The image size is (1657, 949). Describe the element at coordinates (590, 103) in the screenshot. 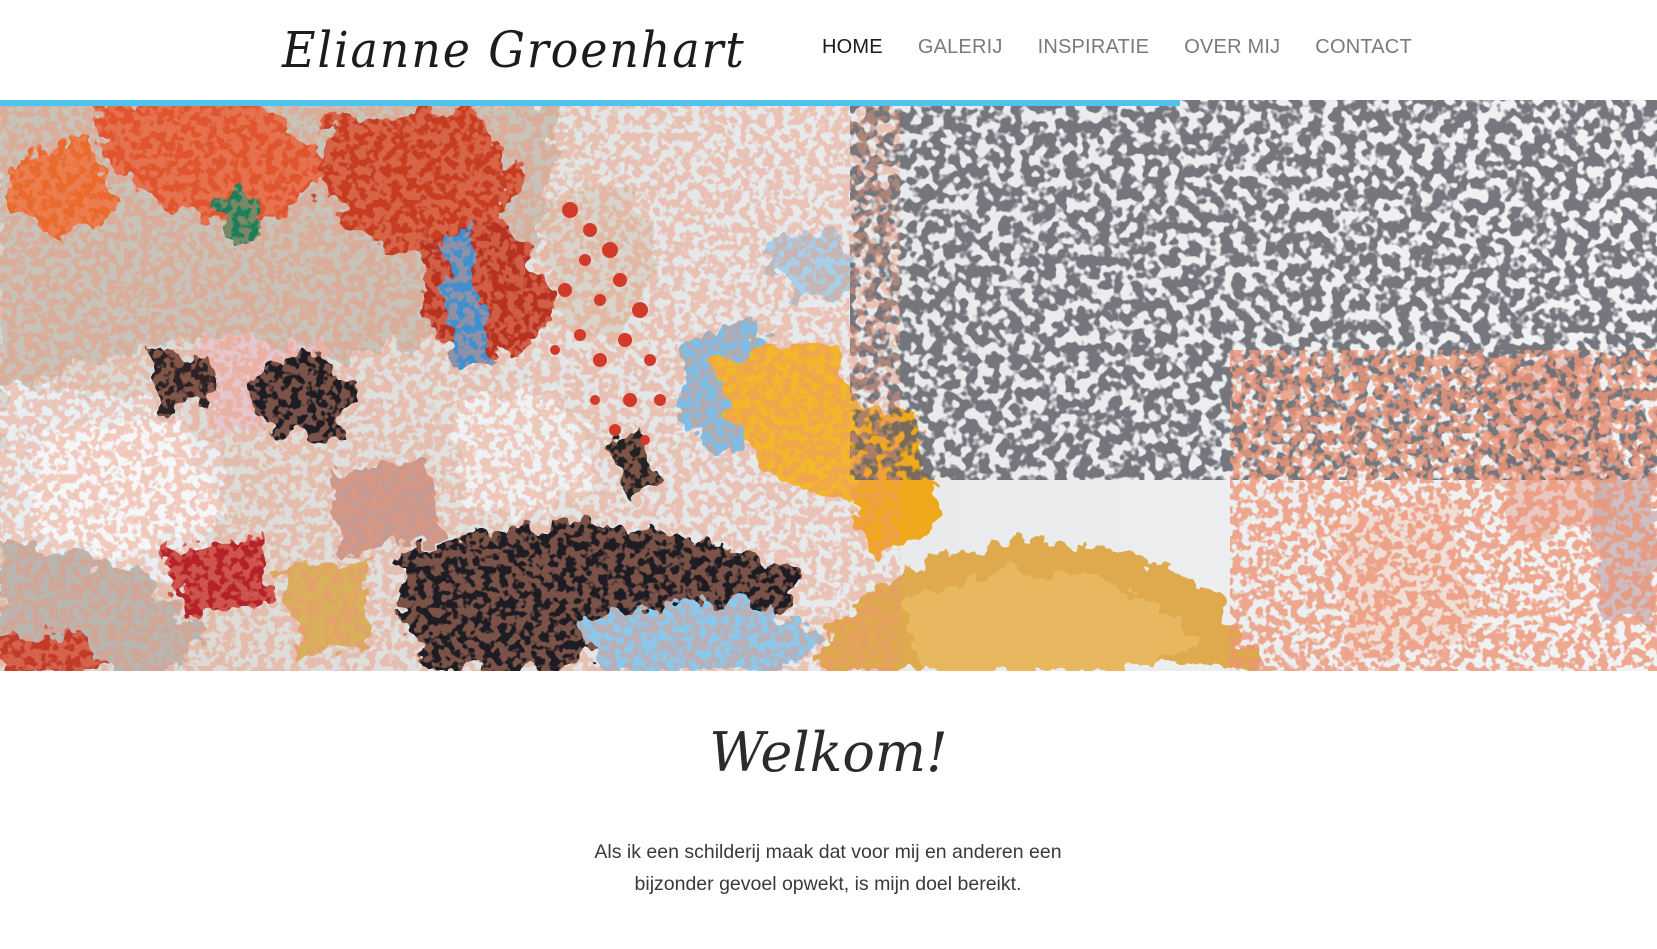

I see `scroll-progress-bar` at that location.